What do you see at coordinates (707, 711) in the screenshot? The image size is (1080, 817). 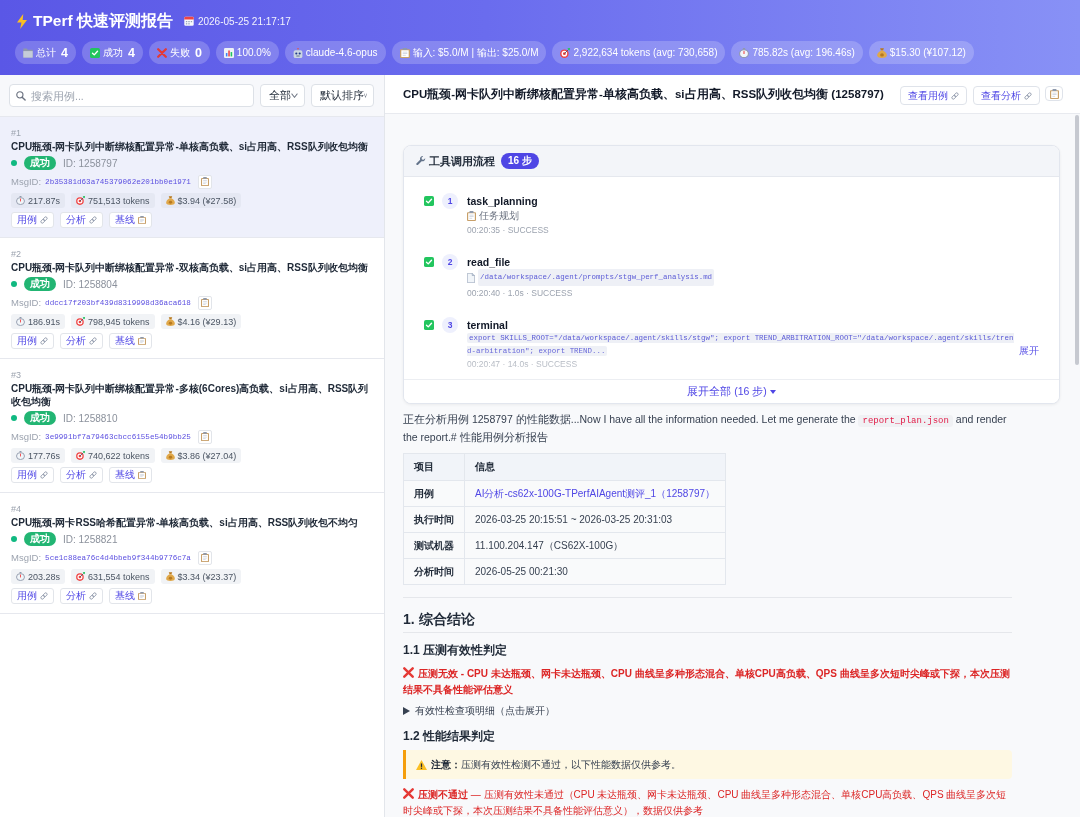 I see `details-toggle: 有效性检查项明细（点击展开）` at bounding box center [707, 711].